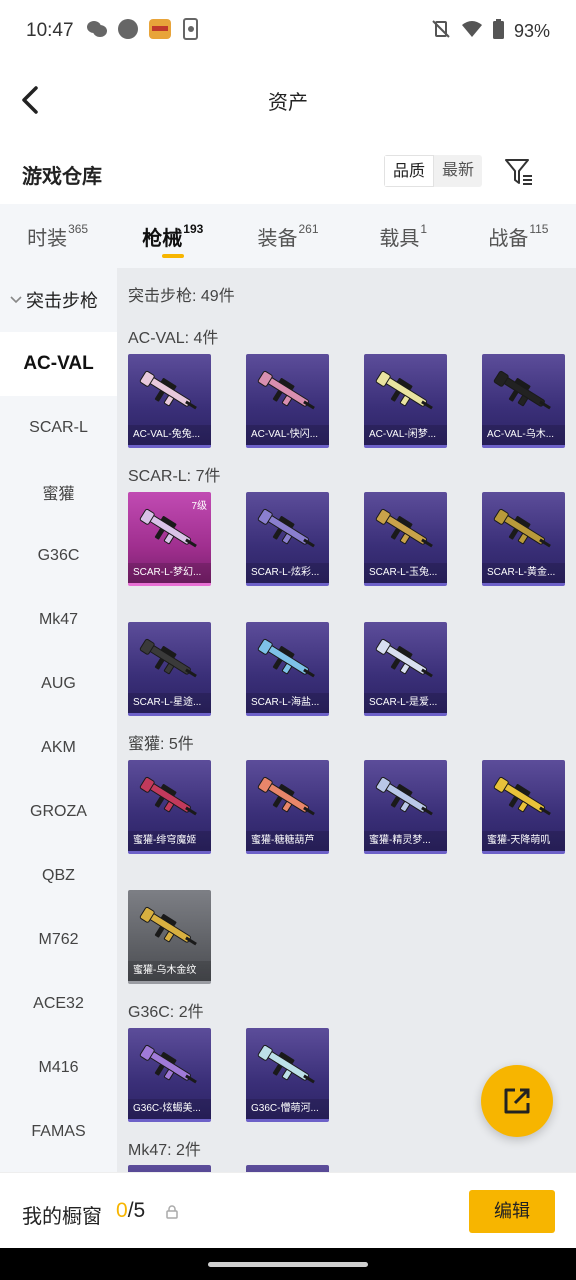  What do you see at coordinates (172, 1212) in the screenshot?
I see `lock-icon` at bounding box center [172, 1212].